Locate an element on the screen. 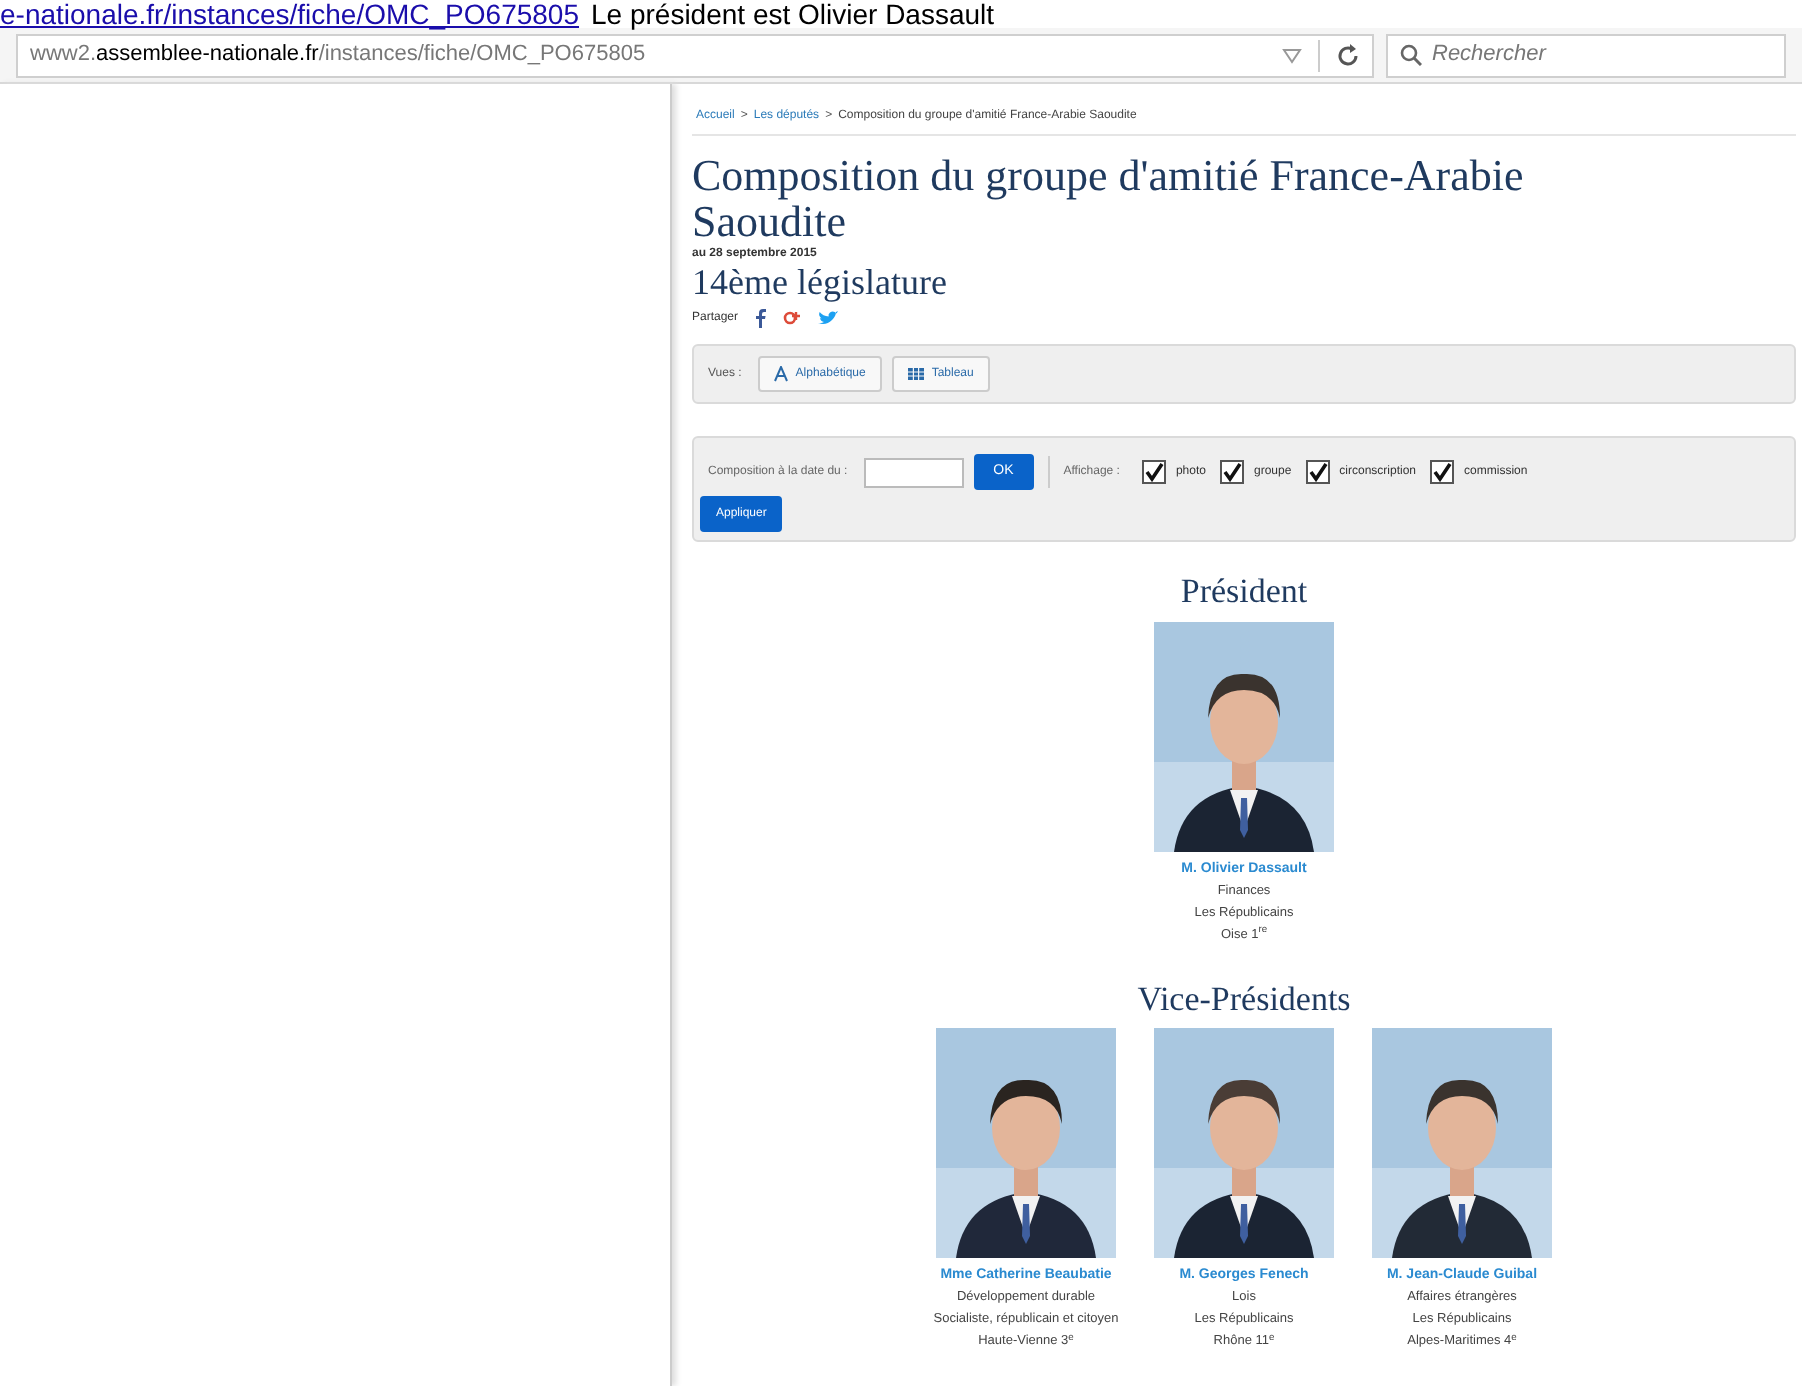 This screenshot has height=1386, width=1802. search-icon is located at coordinates (1411, 55).